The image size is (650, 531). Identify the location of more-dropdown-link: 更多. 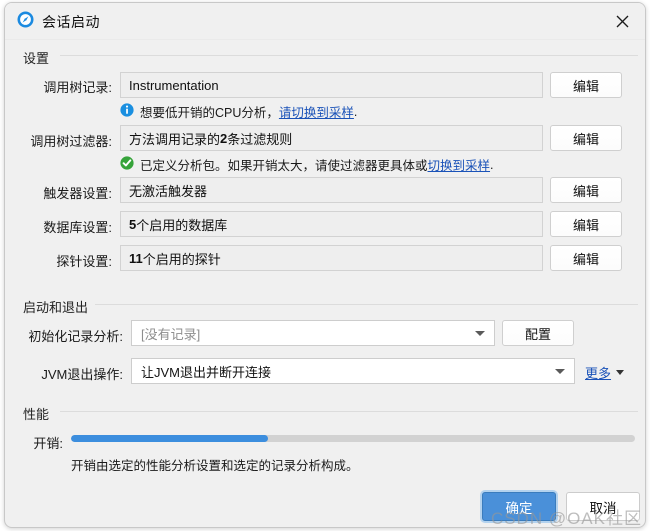
(605, 372).